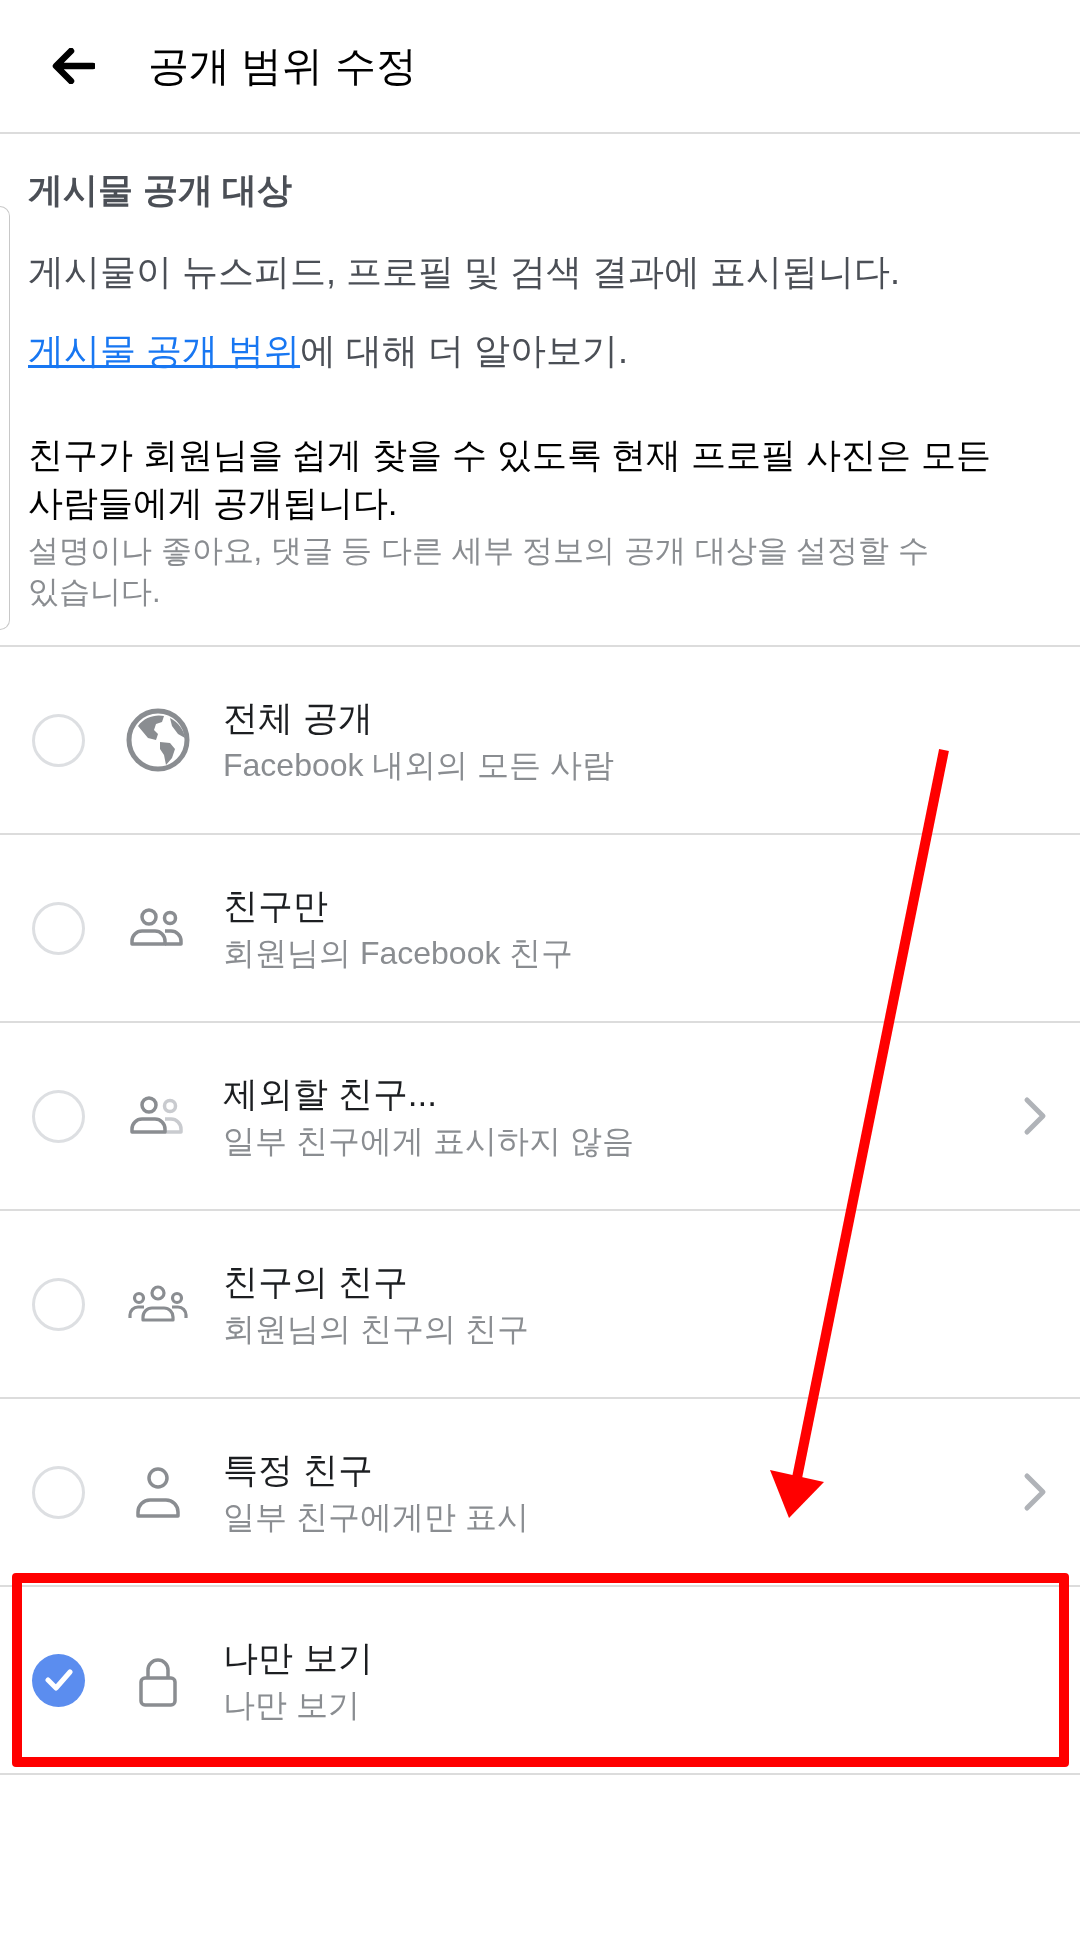 Image resolution: width=1080 pixels, height=1955 pixels. I want to click on option-subtitle: Facebook 내외의 모든 사람, so click(419, 765).